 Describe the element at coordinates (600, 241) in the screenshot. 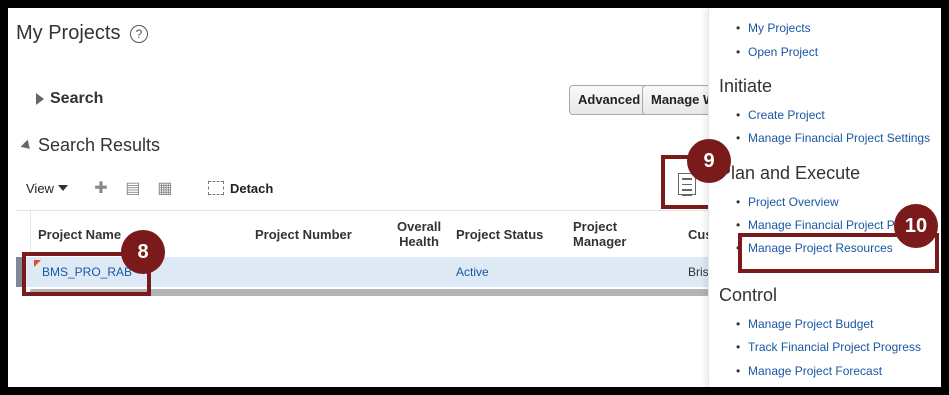

I see `column-project-manager-line2: Manager` at that location.